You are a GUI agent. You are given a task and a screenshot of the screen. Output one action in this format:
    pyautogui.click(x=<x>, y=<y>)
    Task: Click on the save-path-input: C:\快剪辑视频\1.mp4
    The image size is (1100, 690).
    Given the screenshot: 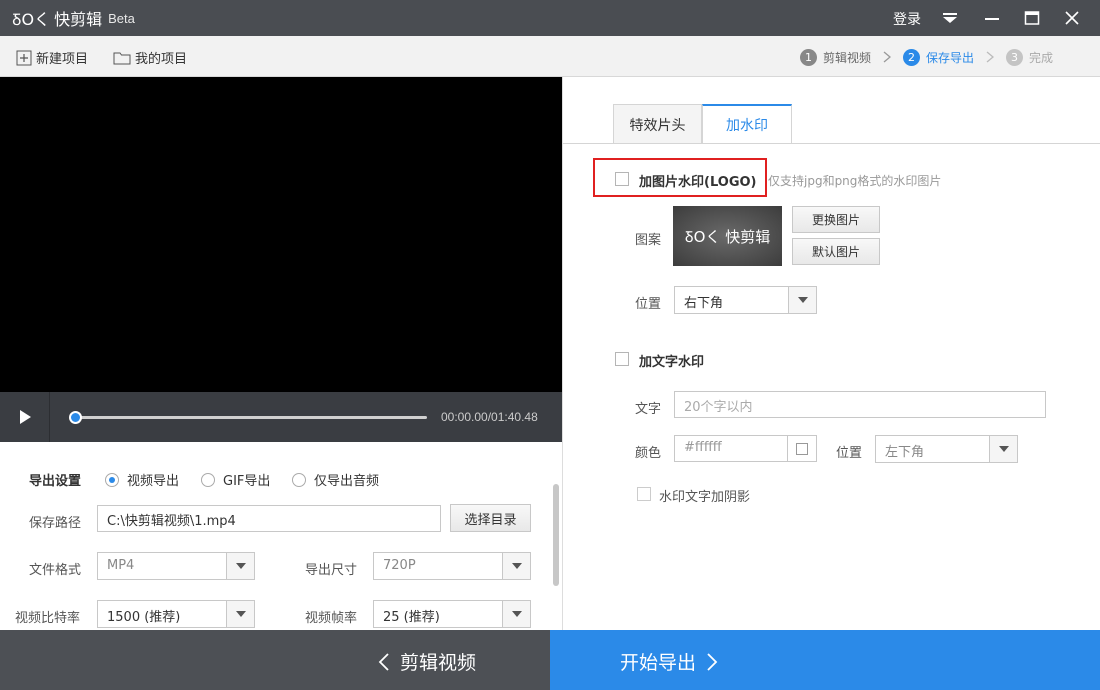 What is the action you would take?
    pyautogui.click(x=269, y=518)
    